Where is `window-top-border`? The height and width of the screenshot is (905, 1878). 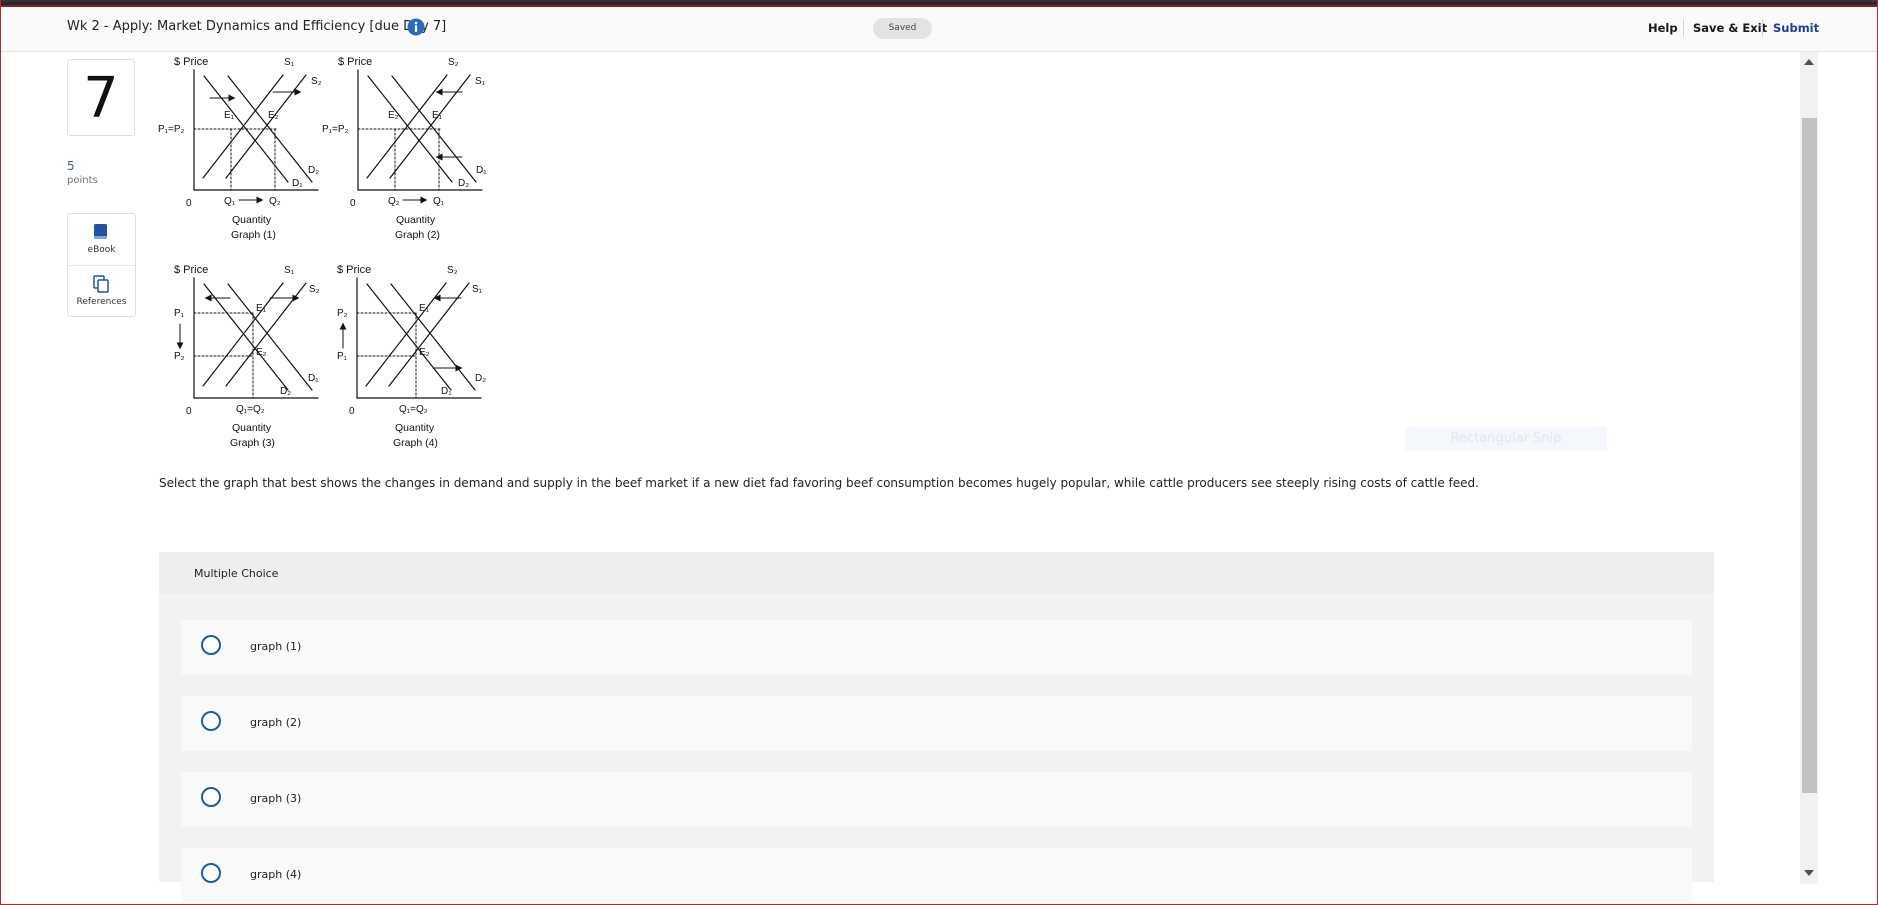 window-top-border is located at coordinates (939, 3).